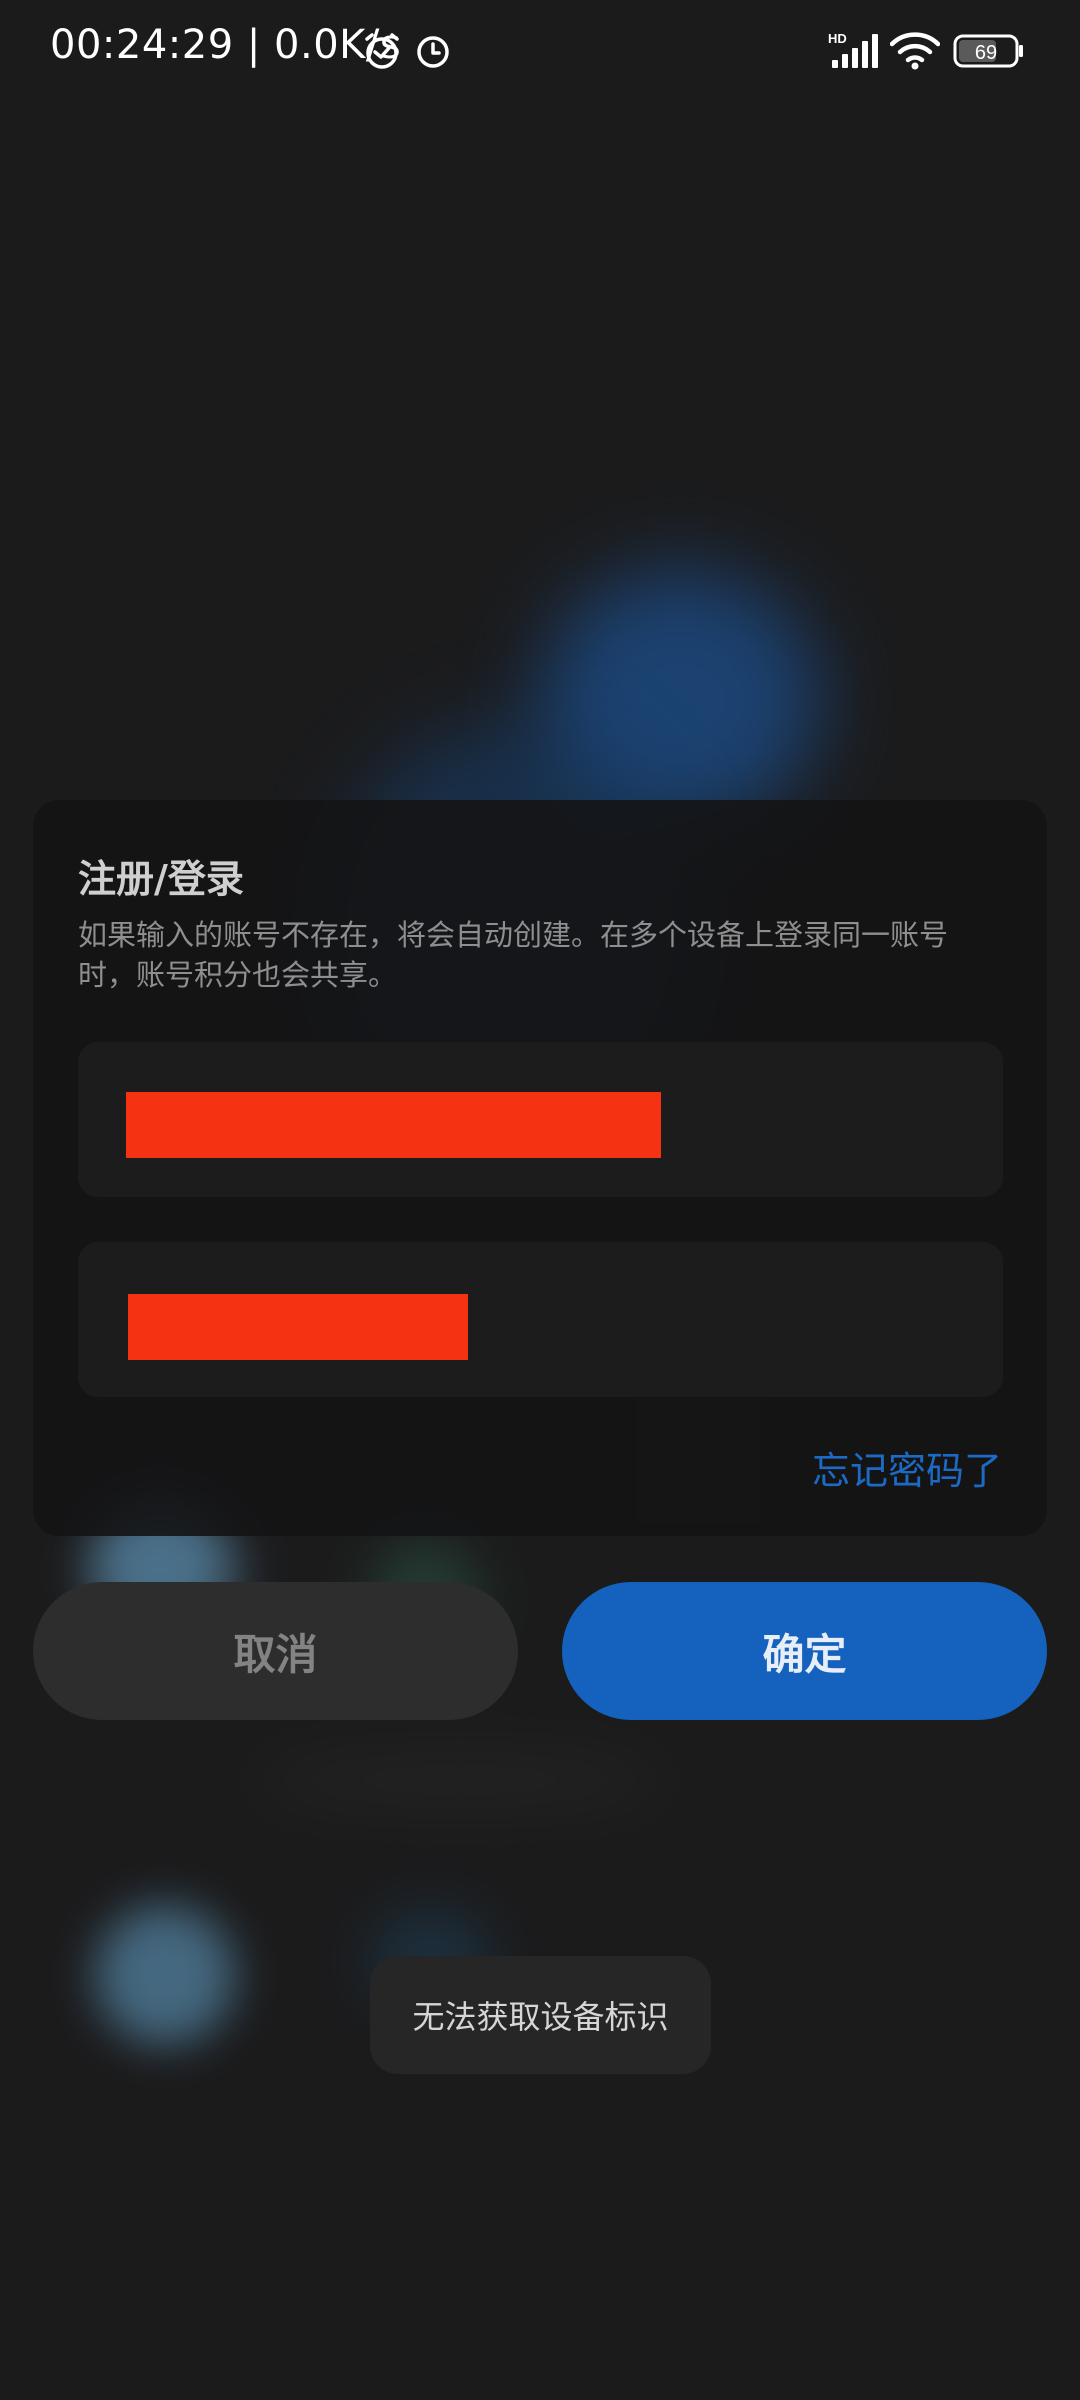  What do you see at coordinates (433, 54) in the screenshot?
I see `clock-icon` at bounding box center [433, 54].